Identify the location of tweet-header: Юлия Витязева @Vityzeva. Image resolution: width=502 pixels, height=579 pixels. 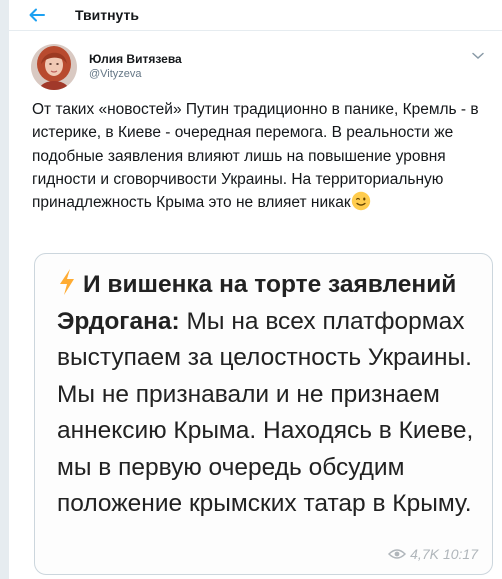
(255, 61).